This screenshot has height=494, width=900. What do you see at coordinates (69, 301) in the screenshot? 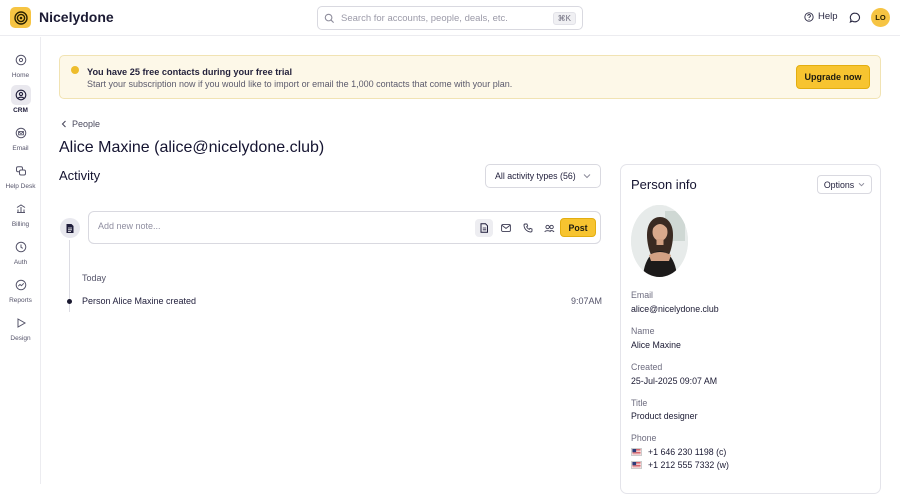
I see `timeline-dot` at bounding box center [69, 301].